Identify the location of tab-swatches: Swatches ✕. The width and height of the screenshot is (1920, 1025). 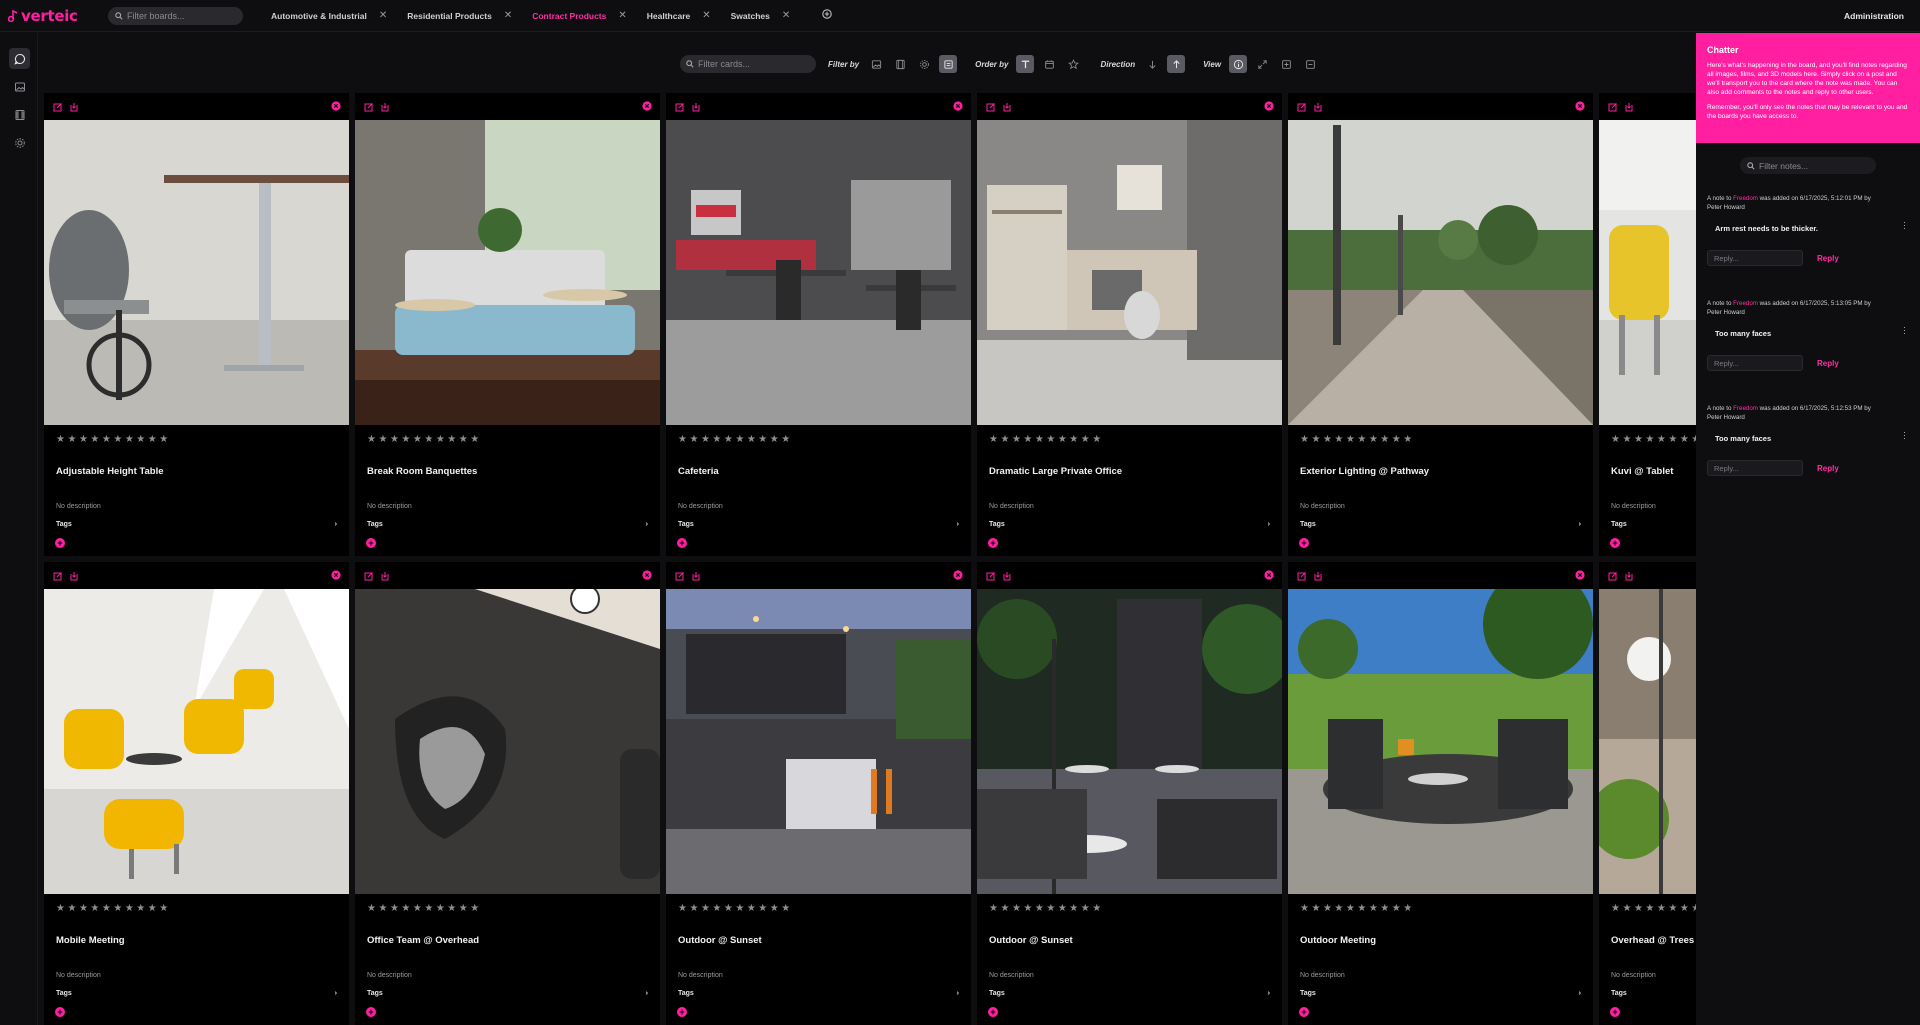
(761, 16).